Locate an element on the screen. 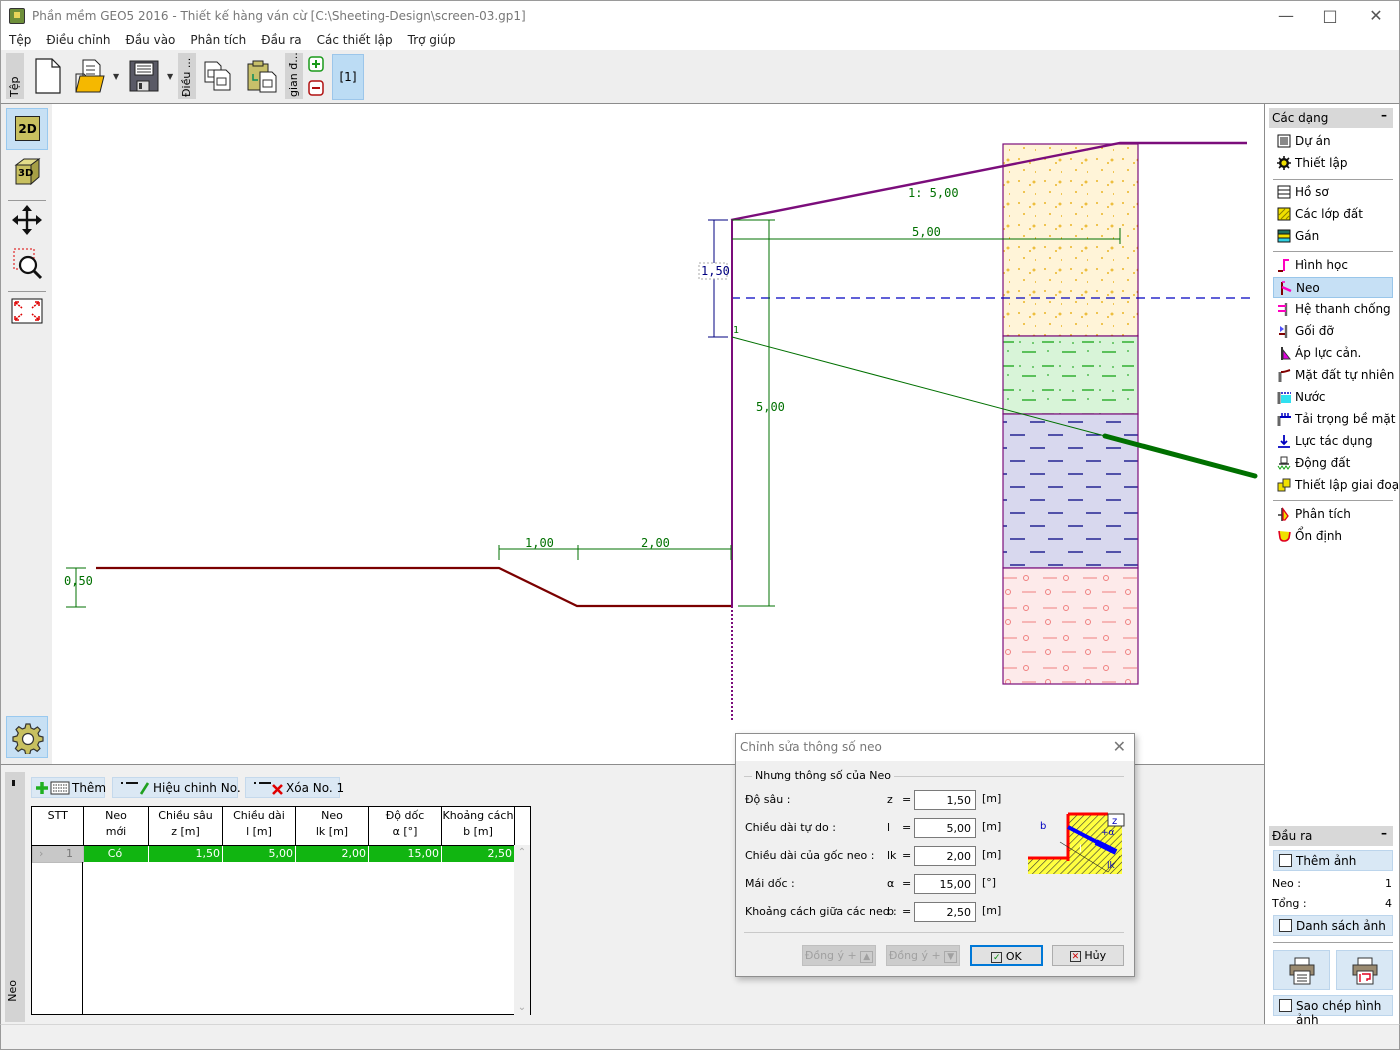 Image resolution: width=1400 pixels, height=1050 pixels. collapse-button: – is located at coordinates (1384, 115).